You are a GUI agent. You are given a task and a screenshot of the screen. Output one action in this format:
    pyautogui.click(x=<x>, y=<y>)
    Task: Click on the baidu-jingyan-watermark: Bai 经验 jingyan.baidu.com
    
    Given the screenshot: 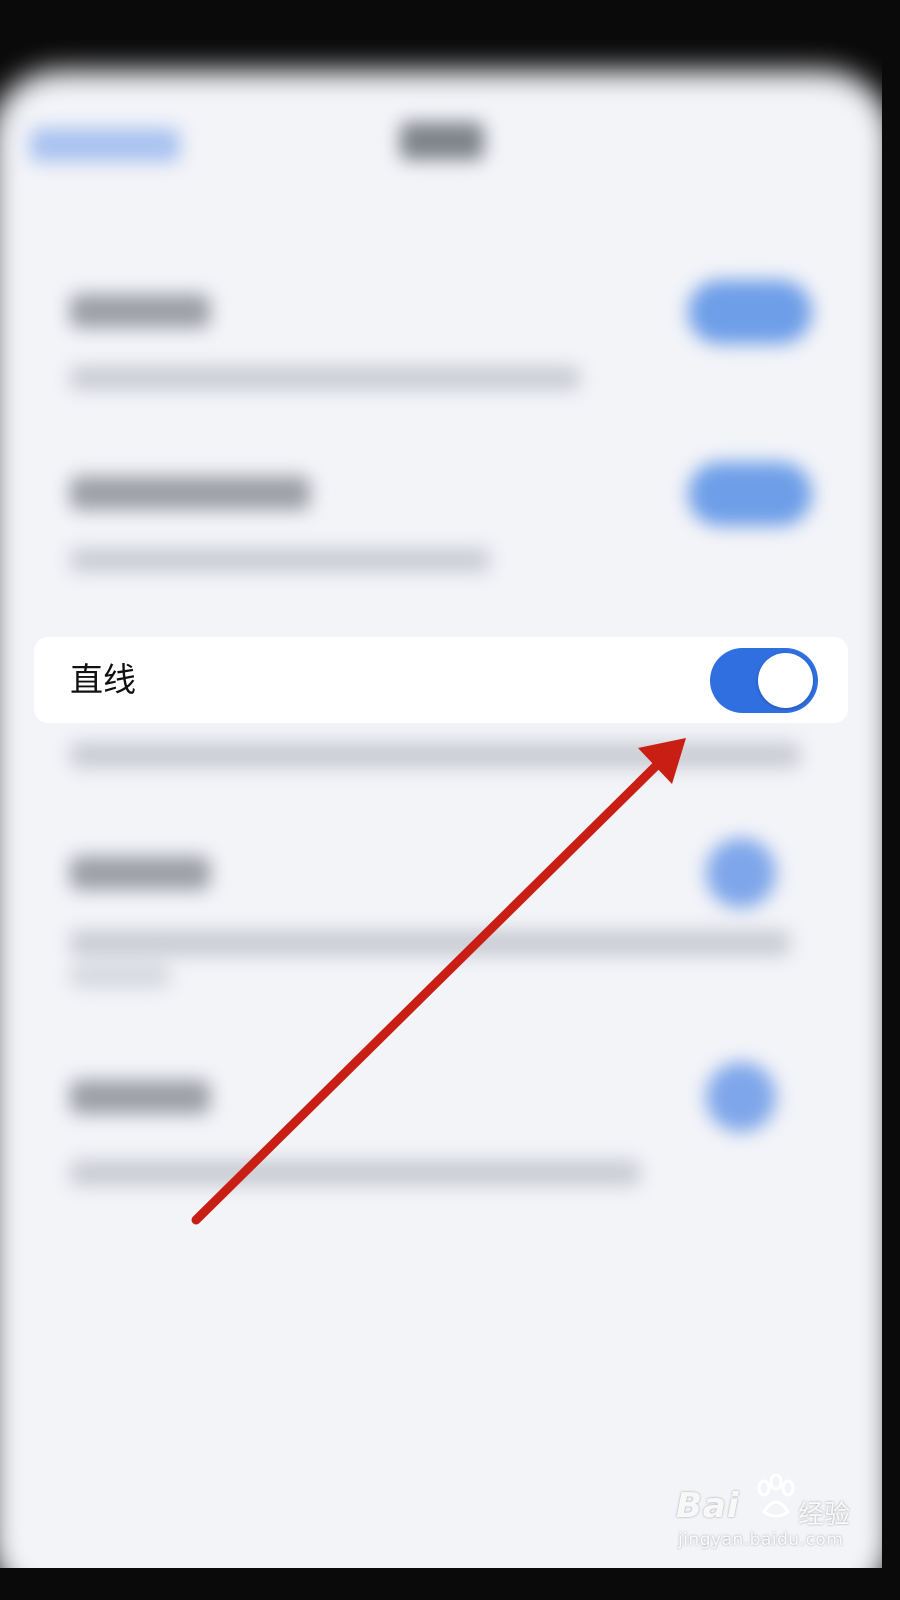 What is the action you would take?
    pyautogui.click(x=771, y=1515)
    